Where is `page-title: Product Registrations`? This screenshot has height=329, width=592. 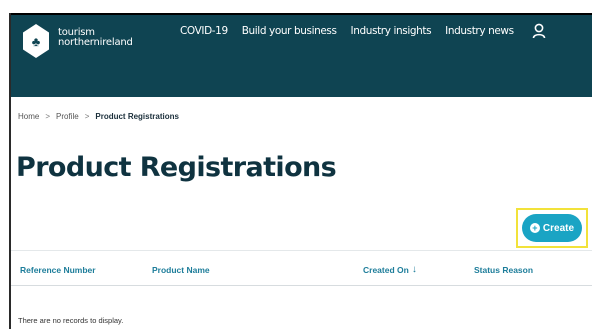 page-title: Product Registrations is located at coordinates (176, 167).